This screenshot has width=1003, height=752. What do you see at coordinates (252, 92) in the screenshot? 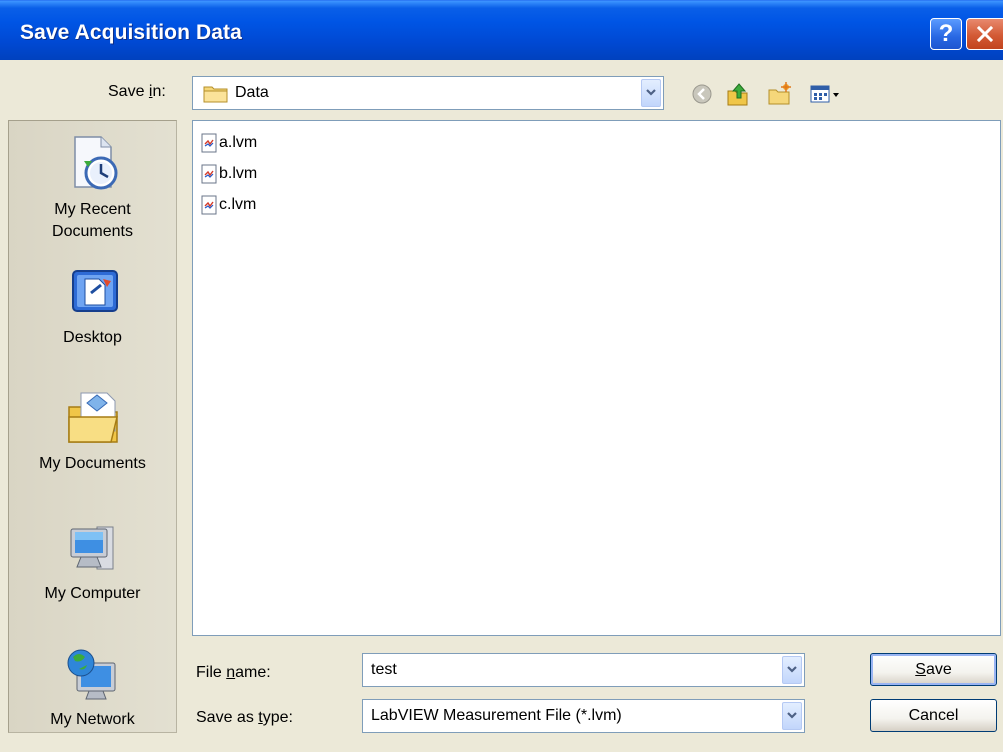
I see `save-in-value: Data` at bounding box center [252, 92].